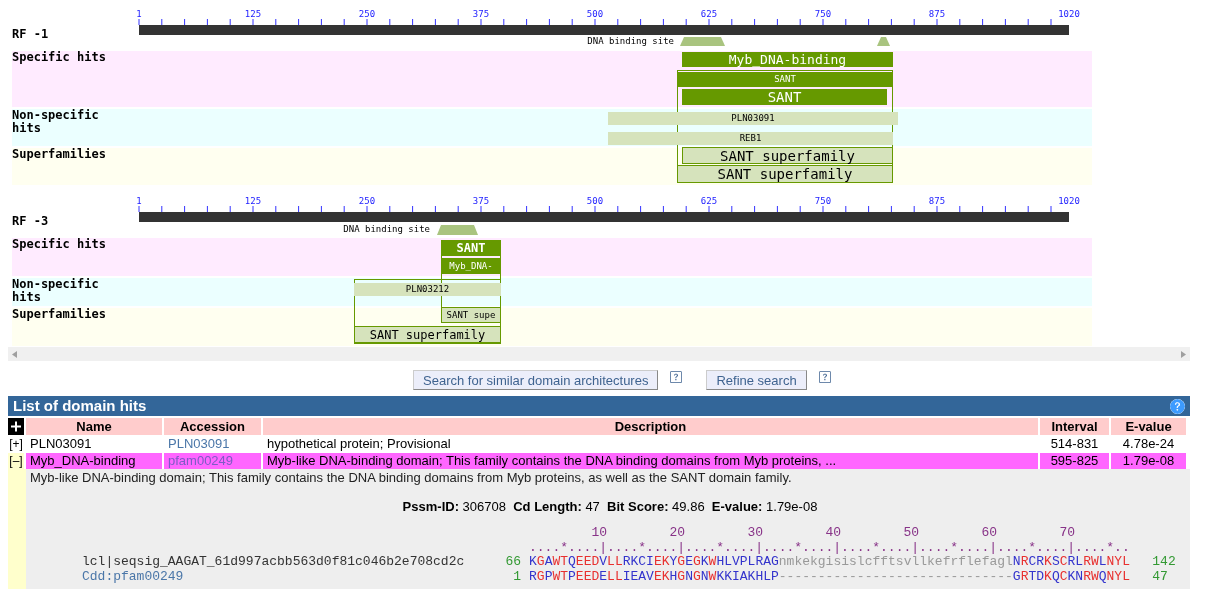 The height and width of the screenshot is (589, 1205). I want to click on scale-number: 50, so click(910, 533).